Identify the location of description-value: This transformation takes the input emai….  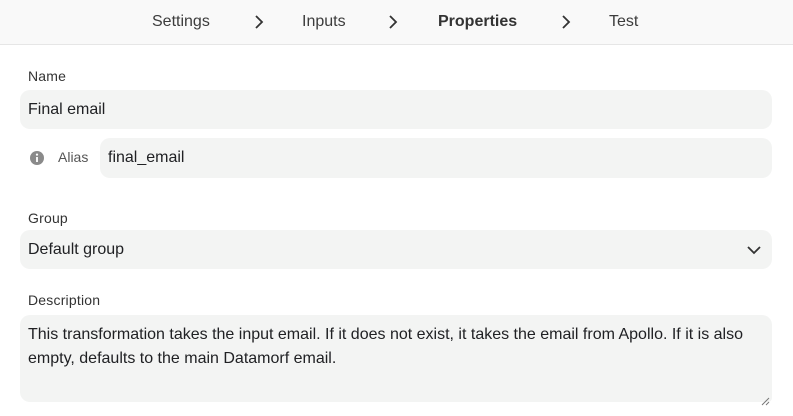
(385, 346).